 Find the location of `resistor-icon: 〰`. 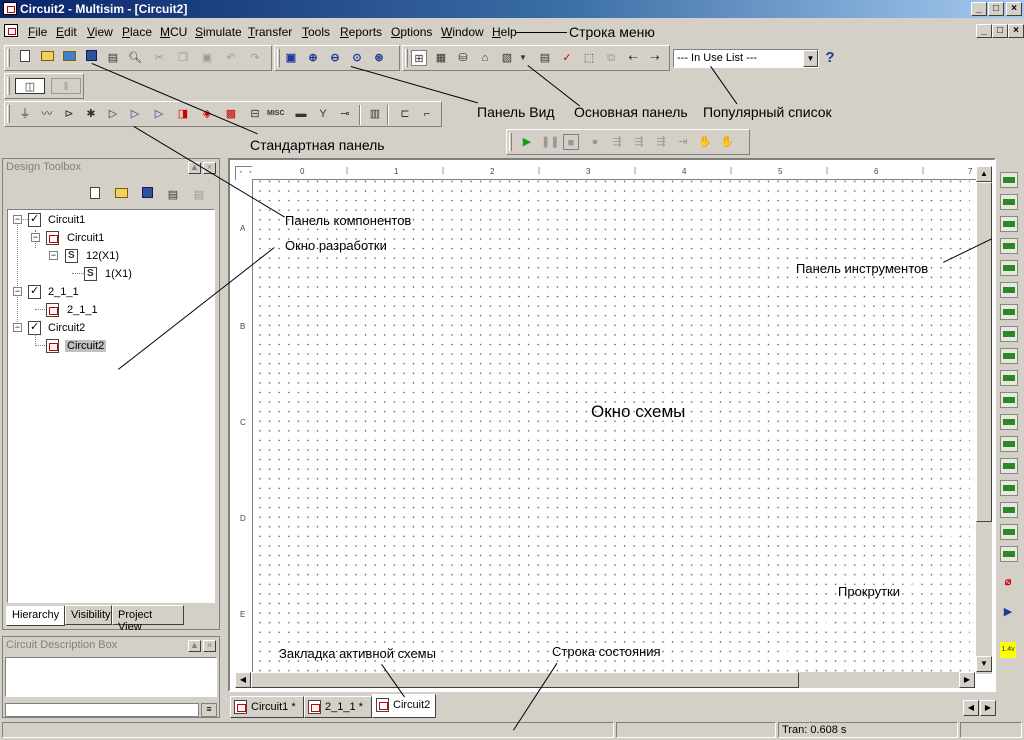

resistor-icon: 〰 is located at coordinates (47, 114).